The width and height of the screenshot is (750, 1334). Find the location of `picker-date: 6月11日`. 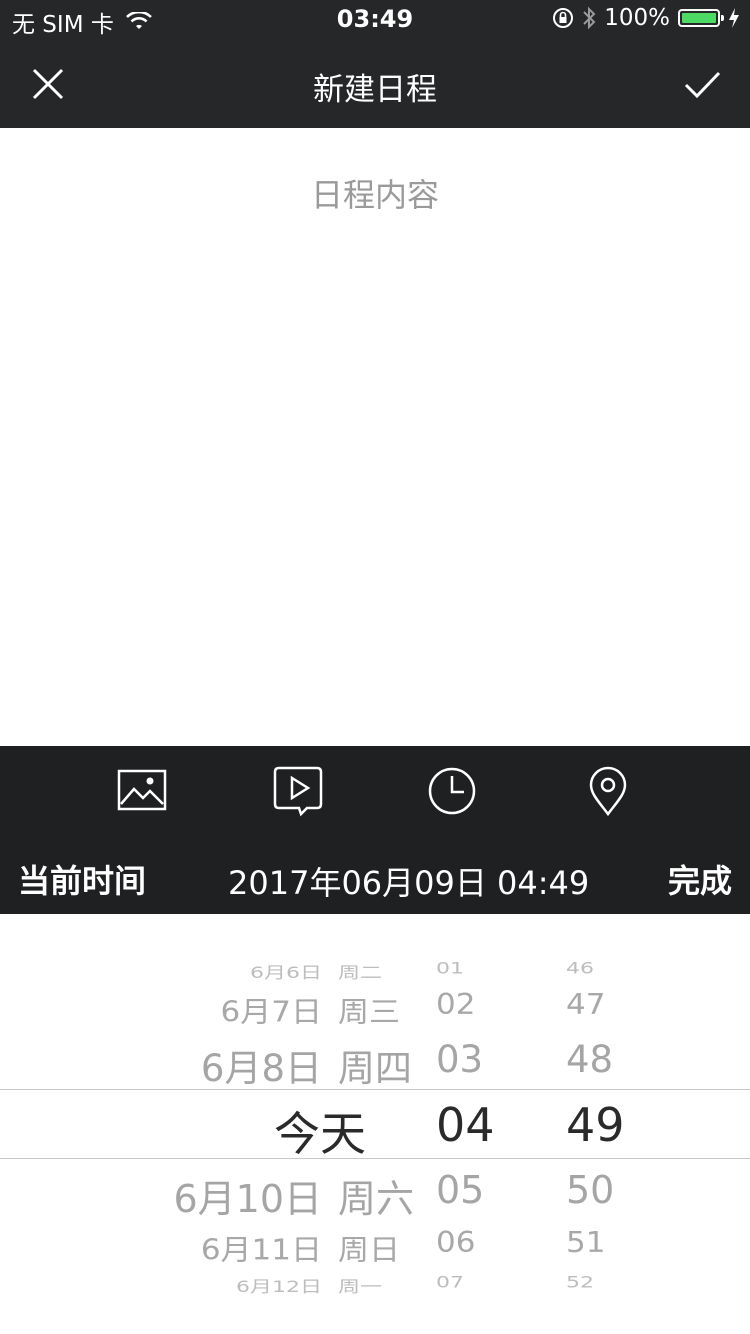

picker-date: 6月11日 is located at coordinates (261, 1250).